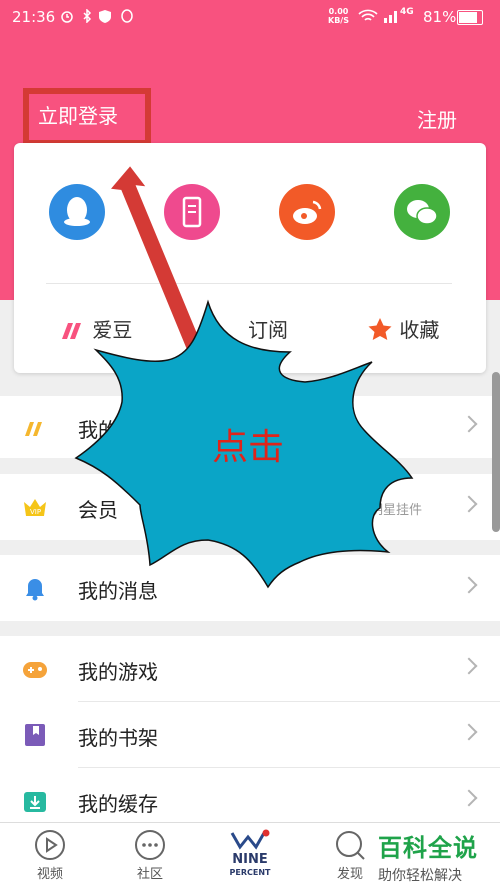 Image resolution: width=500 pixels, height=890 pixels. I want to click on watermark-subtitle: 助你轻松解决, so click(420, 876).